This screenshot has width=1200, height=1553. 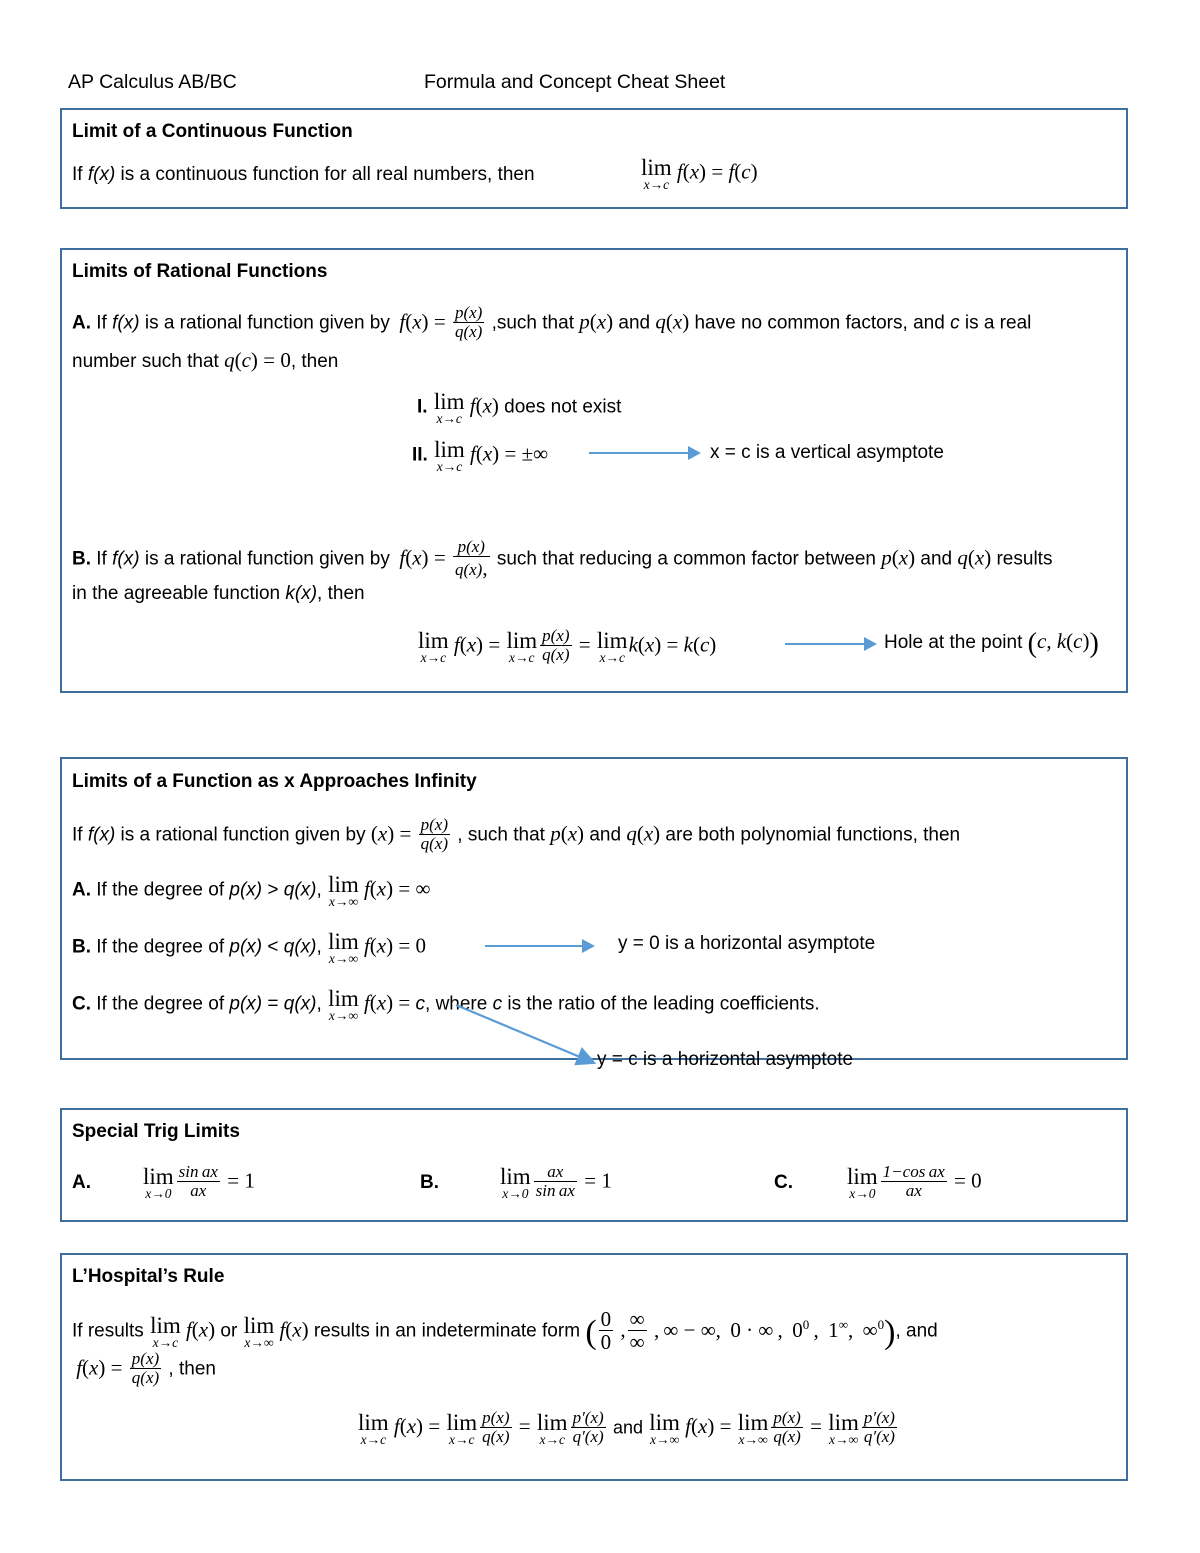 I want to click on section-title: Special Trig Limits, so click(x=156, y=1131).